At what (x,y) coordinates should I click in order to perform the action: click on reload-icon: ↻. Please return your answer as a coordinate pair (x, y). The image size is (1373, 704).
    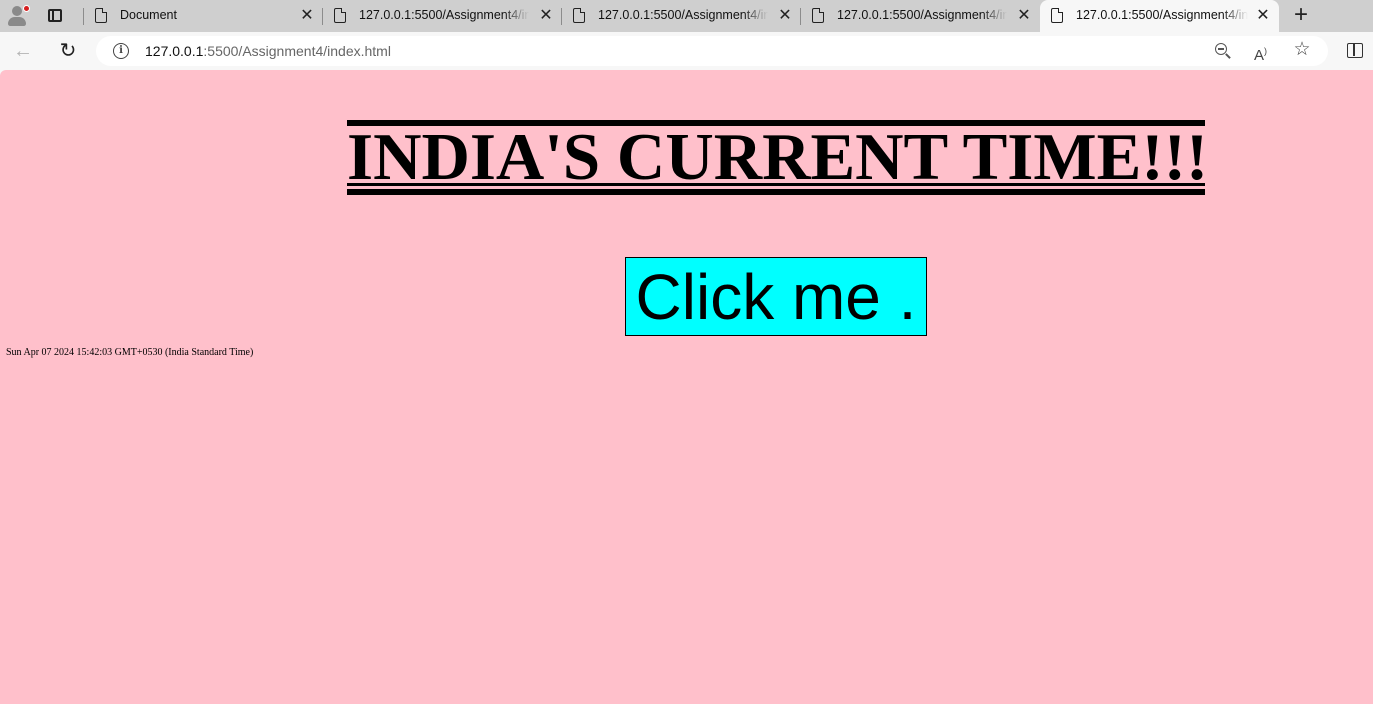
    Looking at the image, I should click on (68, 51).